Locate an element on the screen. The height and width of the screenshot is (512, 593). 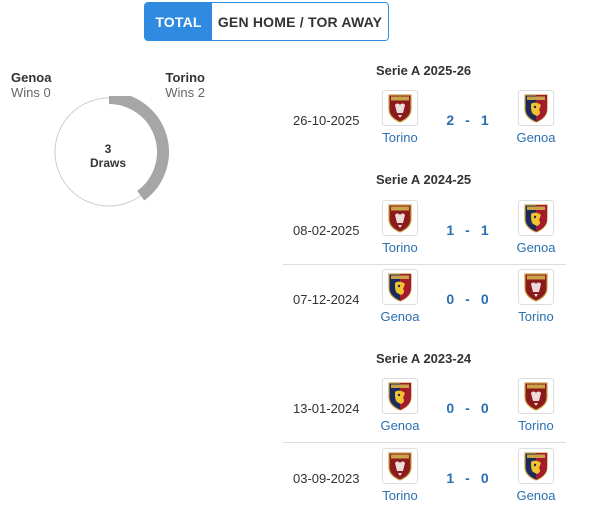
match-row: 13-01-2024 Genoa 0 - 0 Torino is located at coordinates (424, 408).